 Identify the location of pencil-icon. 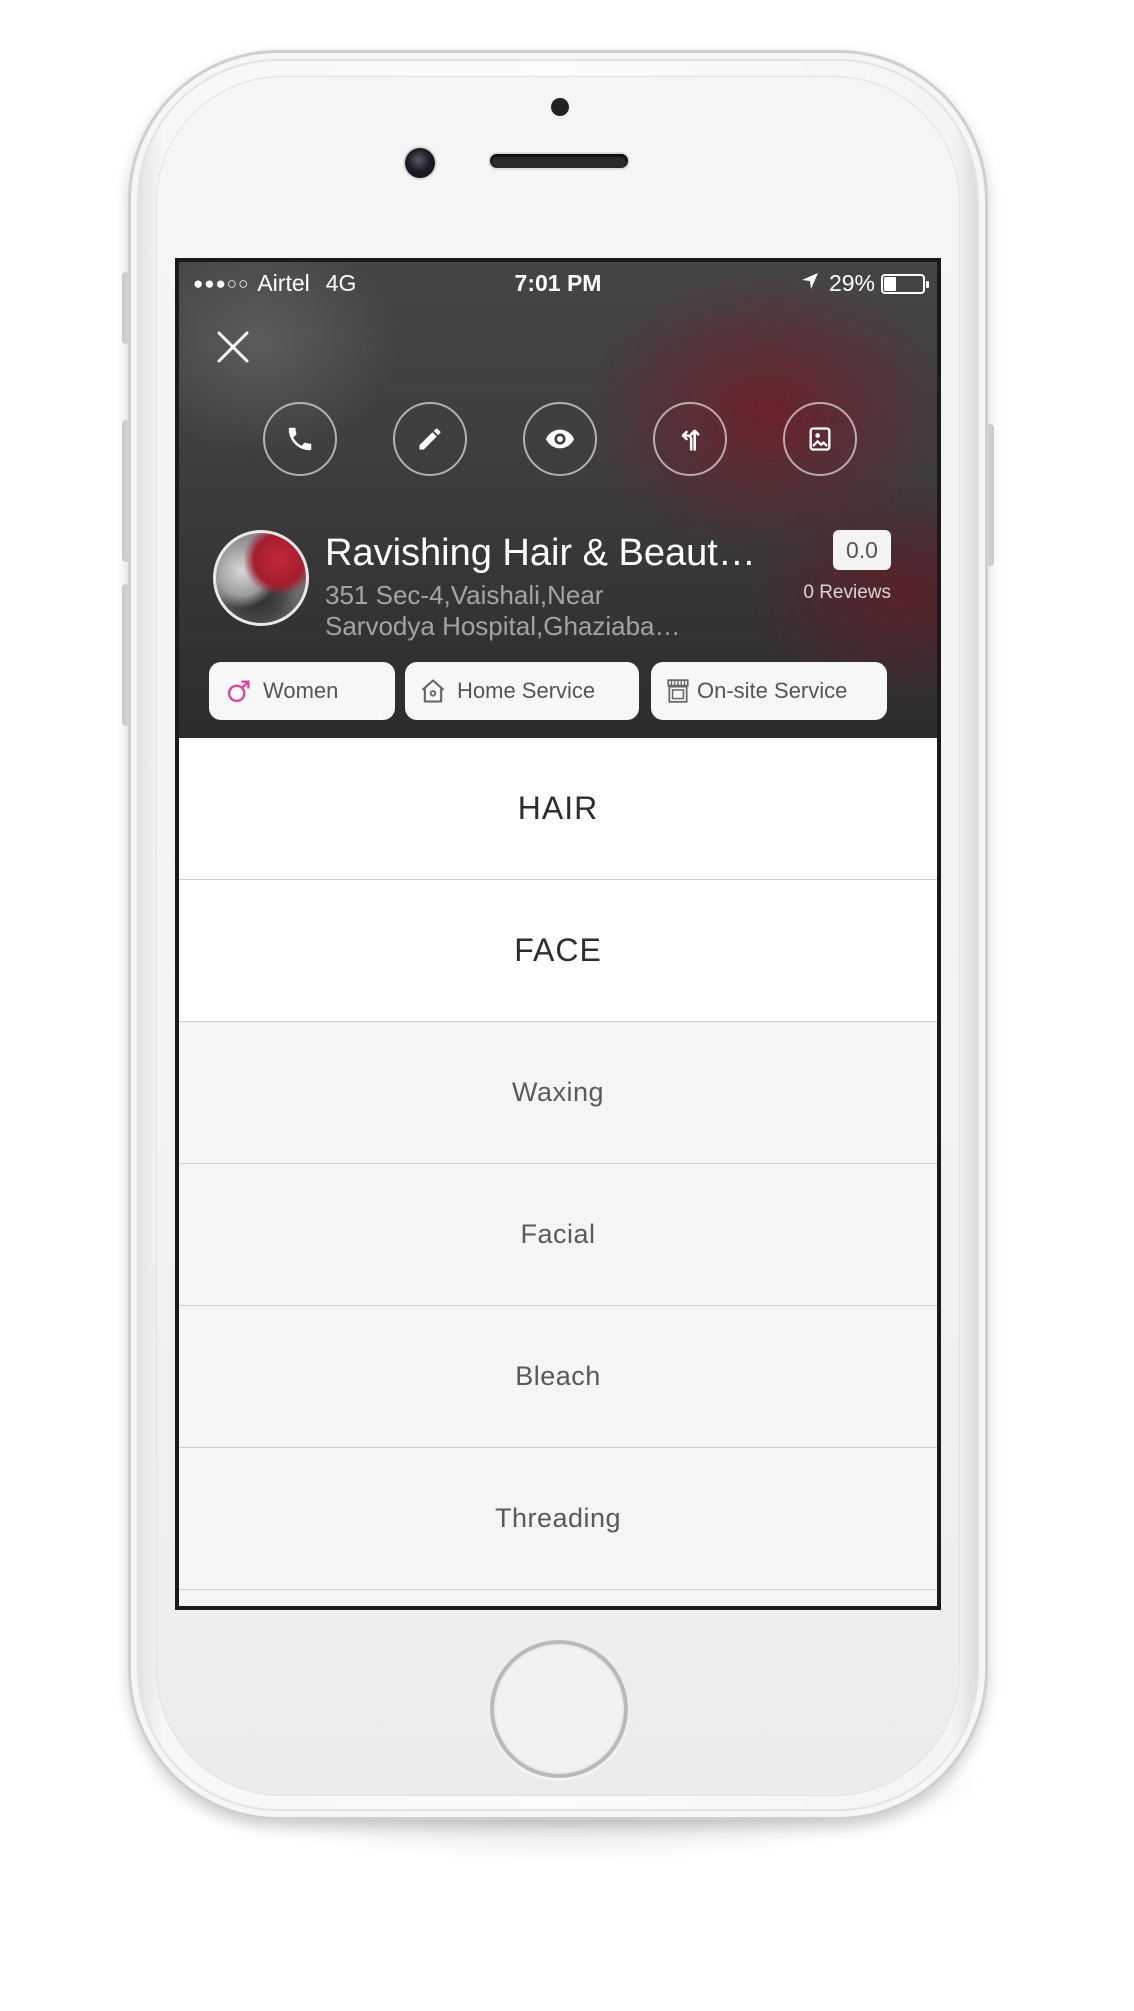
(430, 439).